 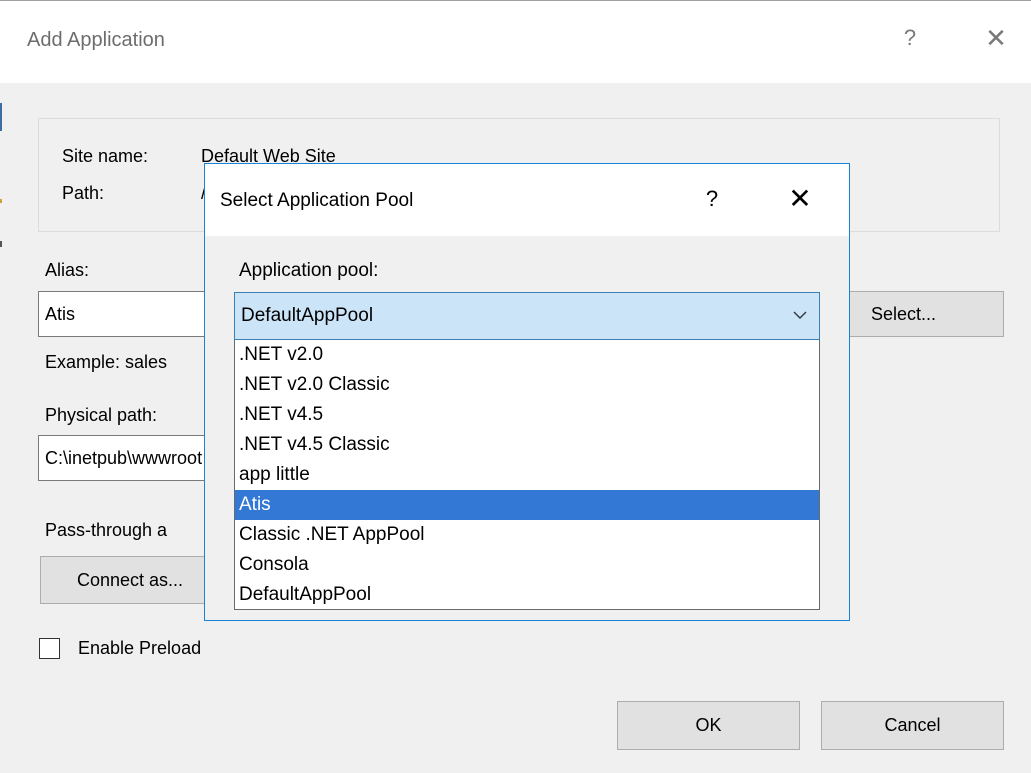 I want to click on dropdown-option: Classic .NET AppPool, so click(x=527, y=535).